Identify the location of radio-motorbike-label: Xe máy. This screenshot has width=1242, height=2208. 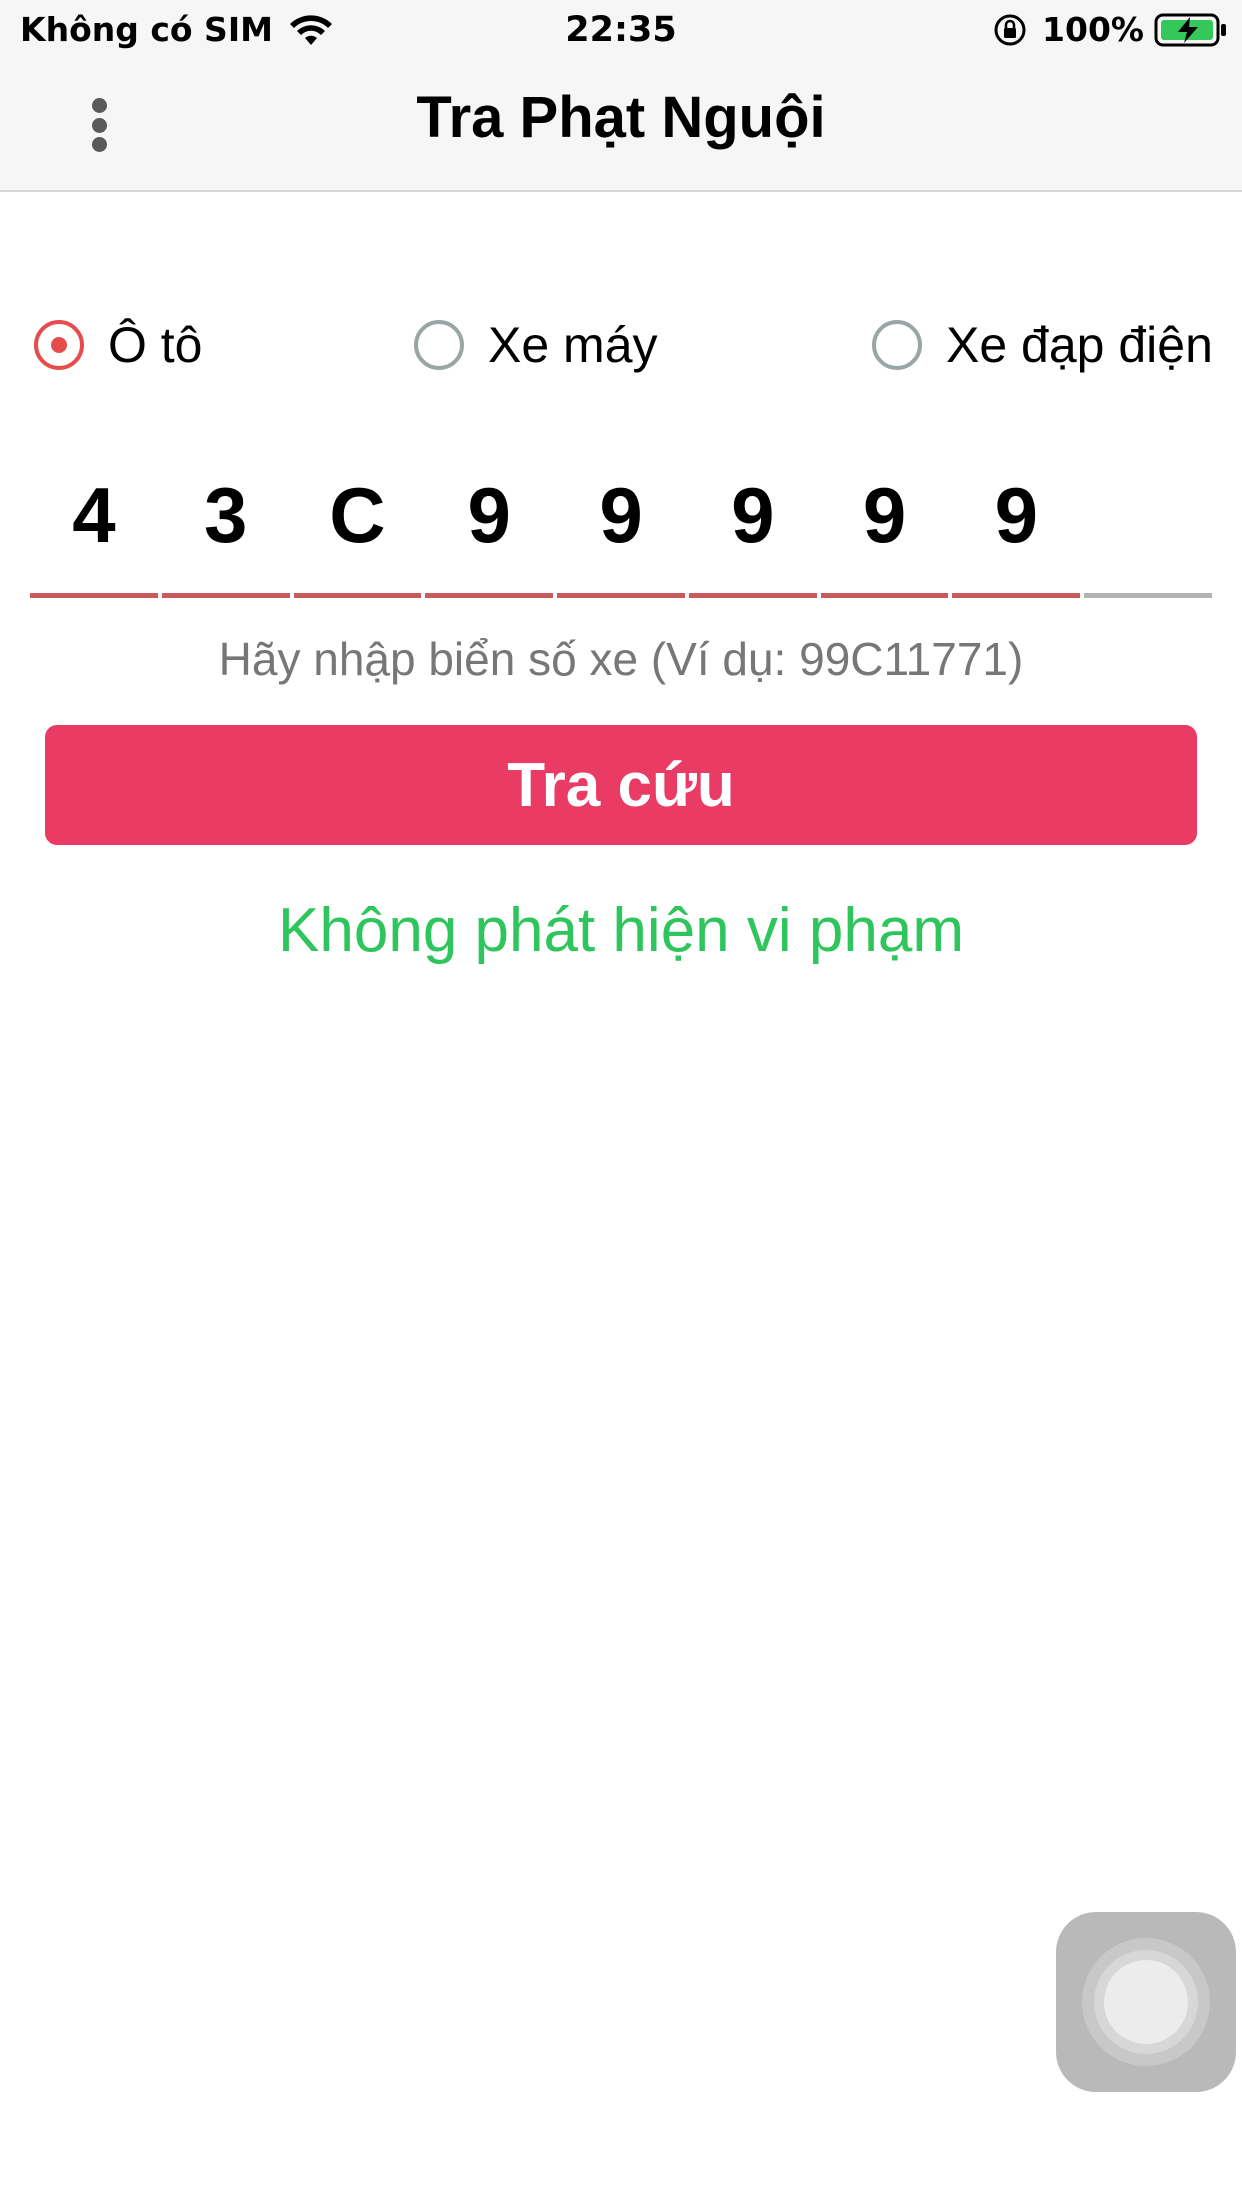
(573, 345).